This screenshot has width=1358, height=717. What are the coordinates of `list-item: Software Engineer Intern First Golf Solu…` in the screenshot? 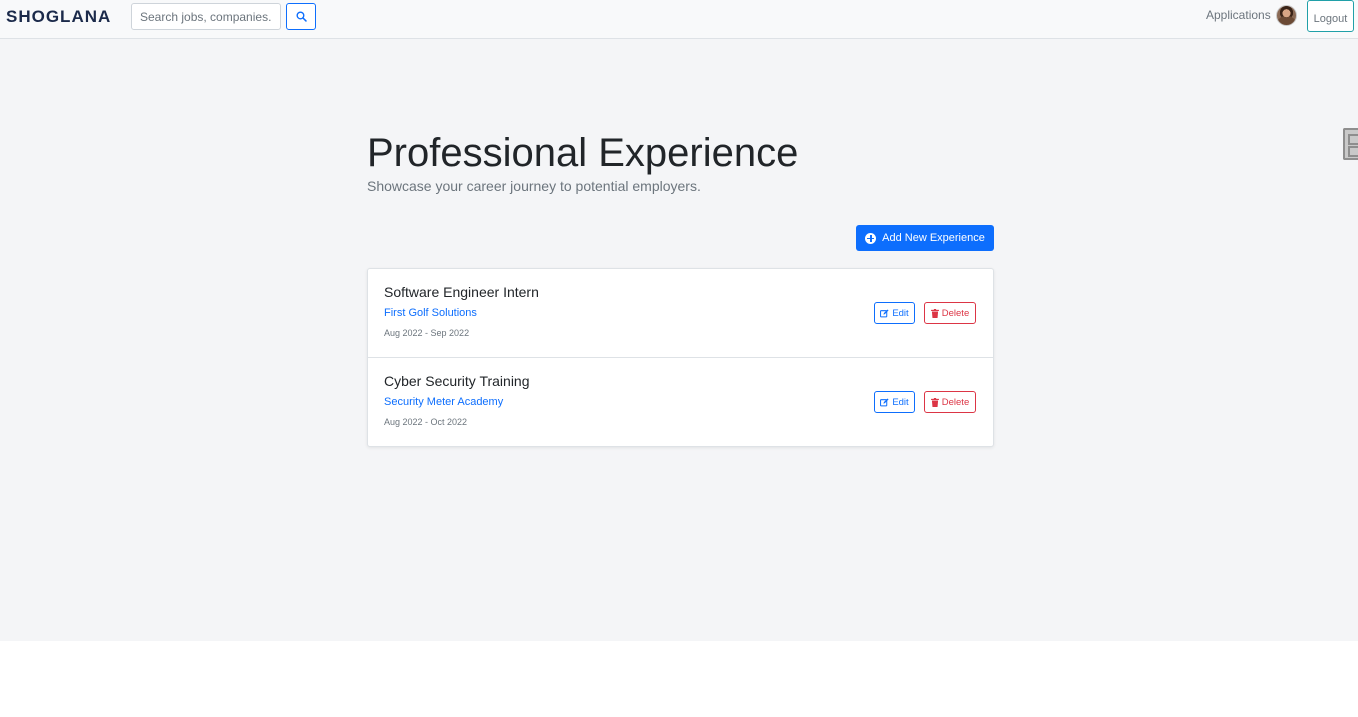 It's located at (680, 313).